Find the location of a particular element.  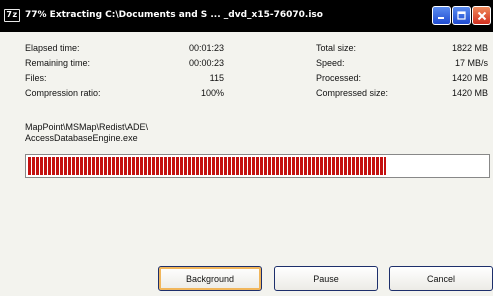

remaining-time-label: Remaining time: is located at coordinates (58, 63).